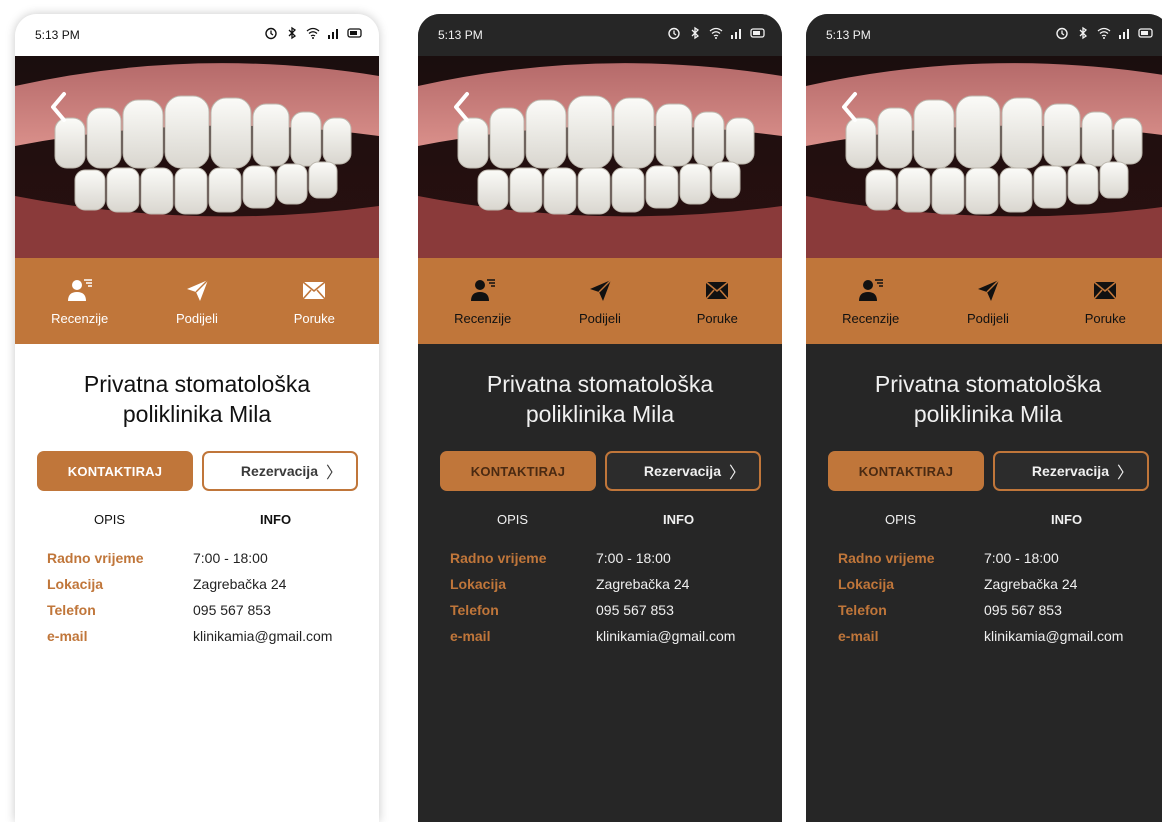  What do you see at coordinates (600, 384) in the screenshot?
I see `clinic-title-line1: Privatna stomatološka` at bounding box center [600, 384].